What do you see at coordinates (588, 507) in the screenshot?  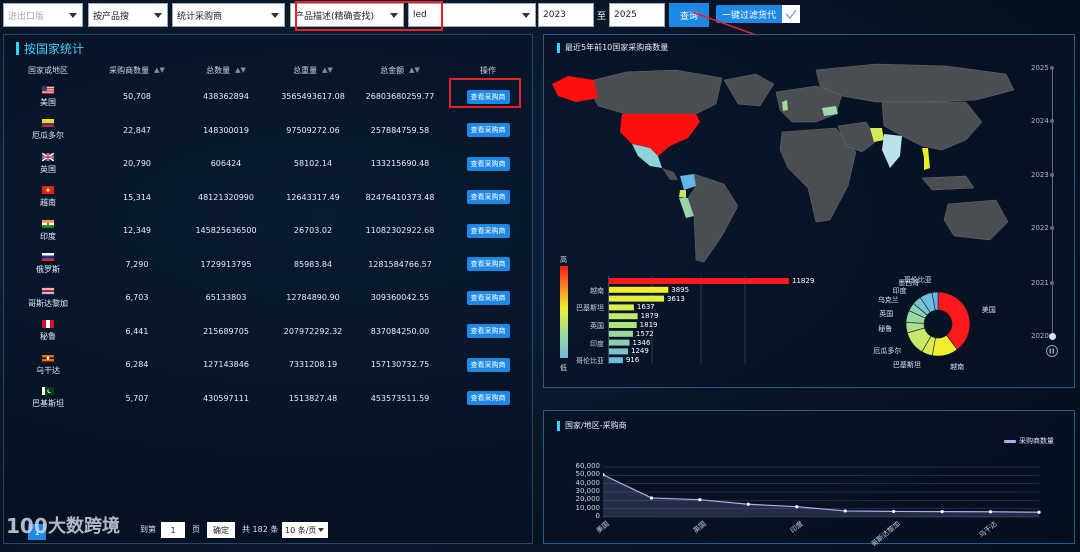 I see `y-tick-label: 10,000` at bounding box center [588, 507].